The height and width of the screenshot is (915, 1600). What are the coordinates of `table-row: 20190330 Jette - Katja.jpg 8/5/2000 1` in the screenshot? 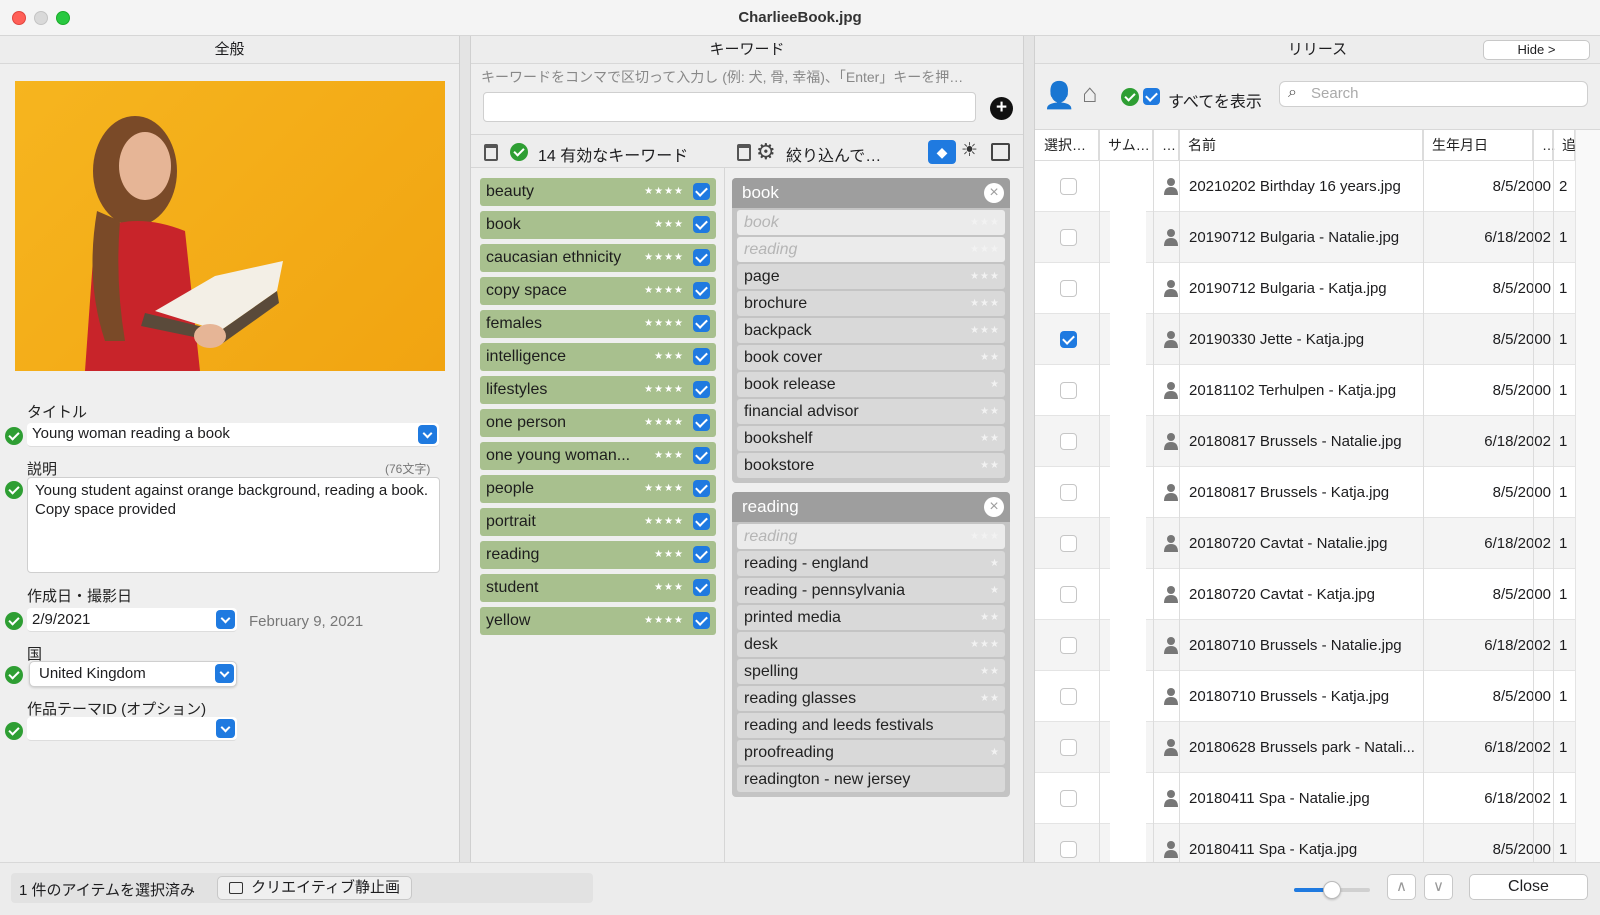 It's located at (1305, 339).